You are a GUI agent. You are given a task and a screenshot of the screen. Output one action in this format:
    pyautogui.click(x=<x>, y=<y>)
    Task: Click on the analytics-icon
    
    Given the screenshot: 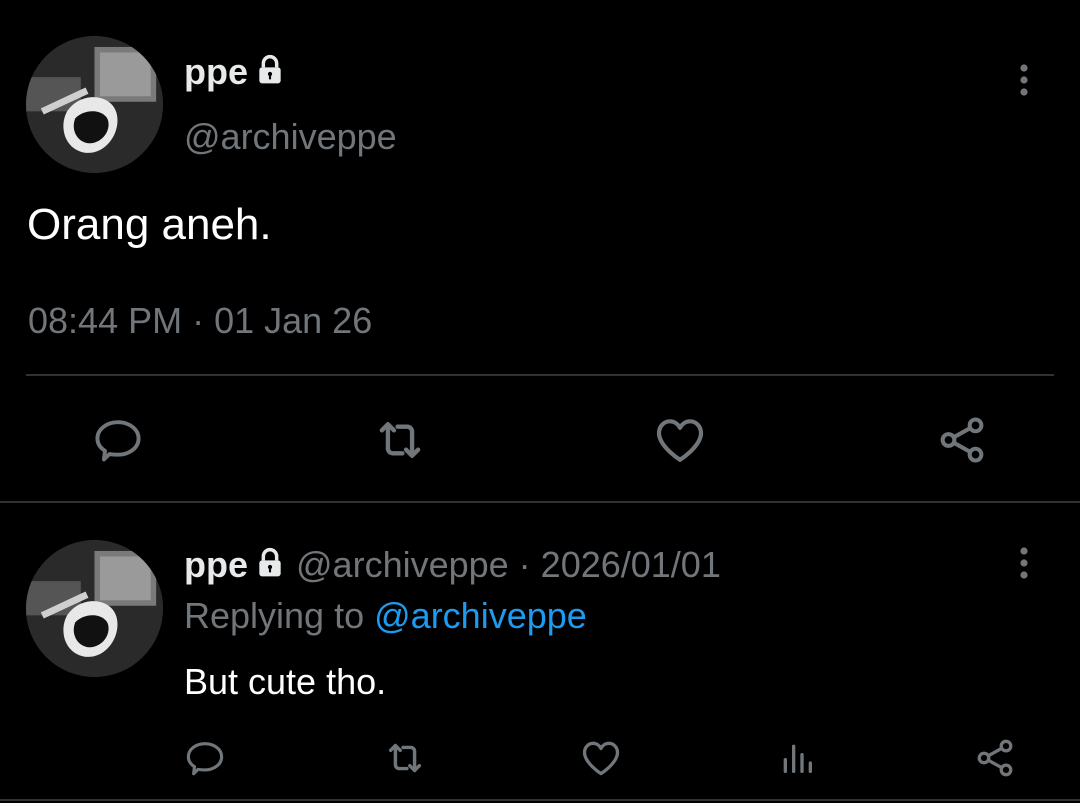 What is the action you would take?
    pyautogui.click(x=797, y=758)
    